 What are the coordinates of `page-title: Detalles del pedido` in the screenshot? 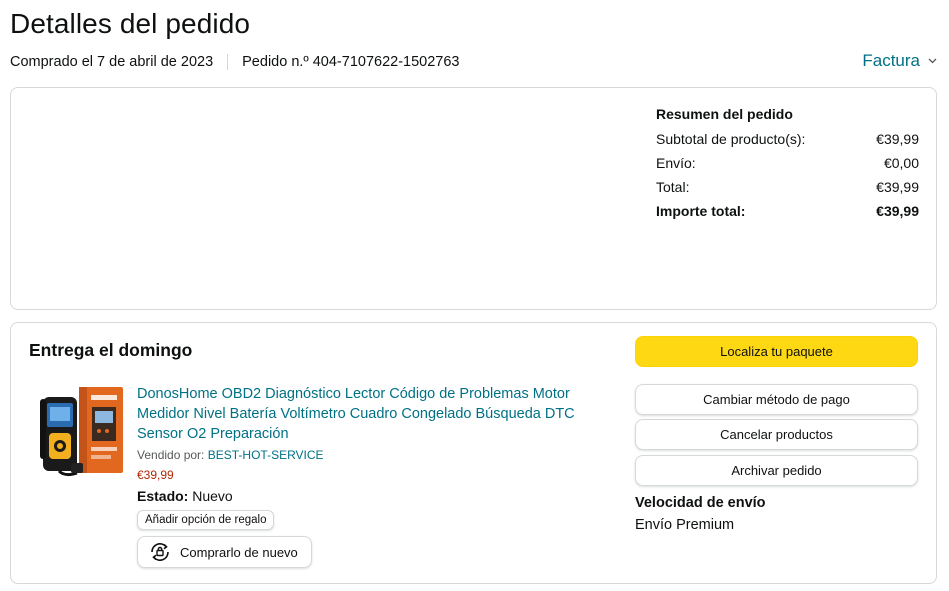 It's located at (130, 23).